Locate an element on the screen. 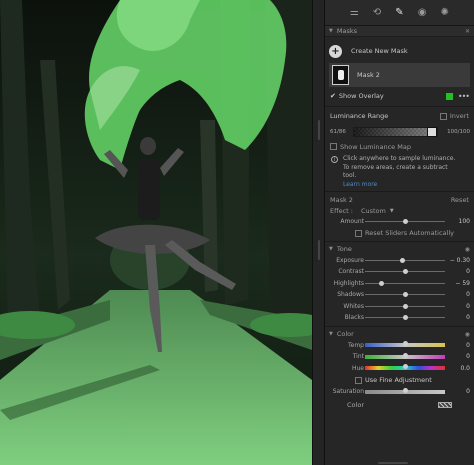  tone-shadows-slider: Shadows 0 is located at coordinates (399, 295).